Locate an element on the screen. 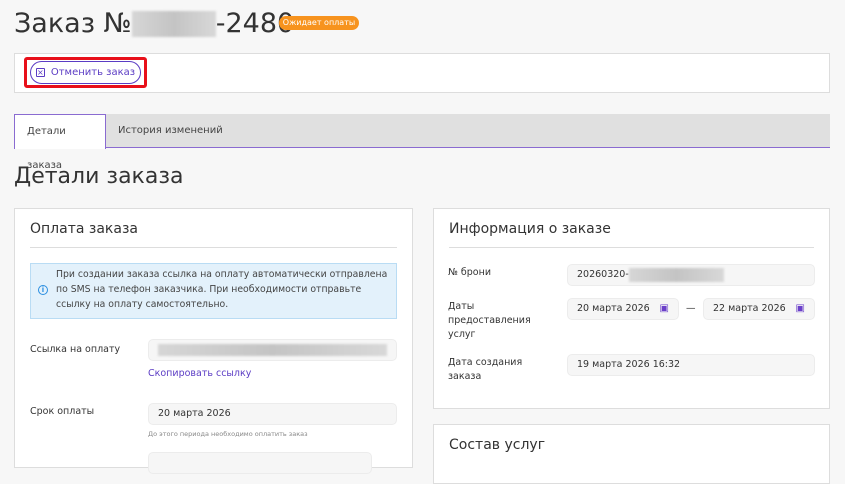 The image size is (845, 484). payment-card-title: Оплата заказа is located at coordinates (84, 229).